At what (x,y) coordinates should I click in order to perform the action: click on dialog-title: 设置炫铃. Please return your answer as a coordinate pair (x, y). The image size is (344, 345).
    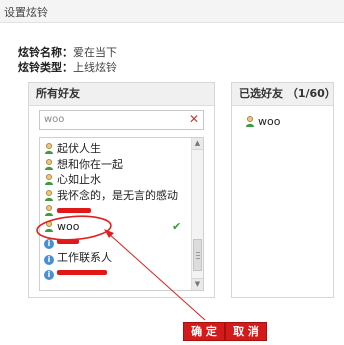
    Looking at the image, I should click on (26, 12).